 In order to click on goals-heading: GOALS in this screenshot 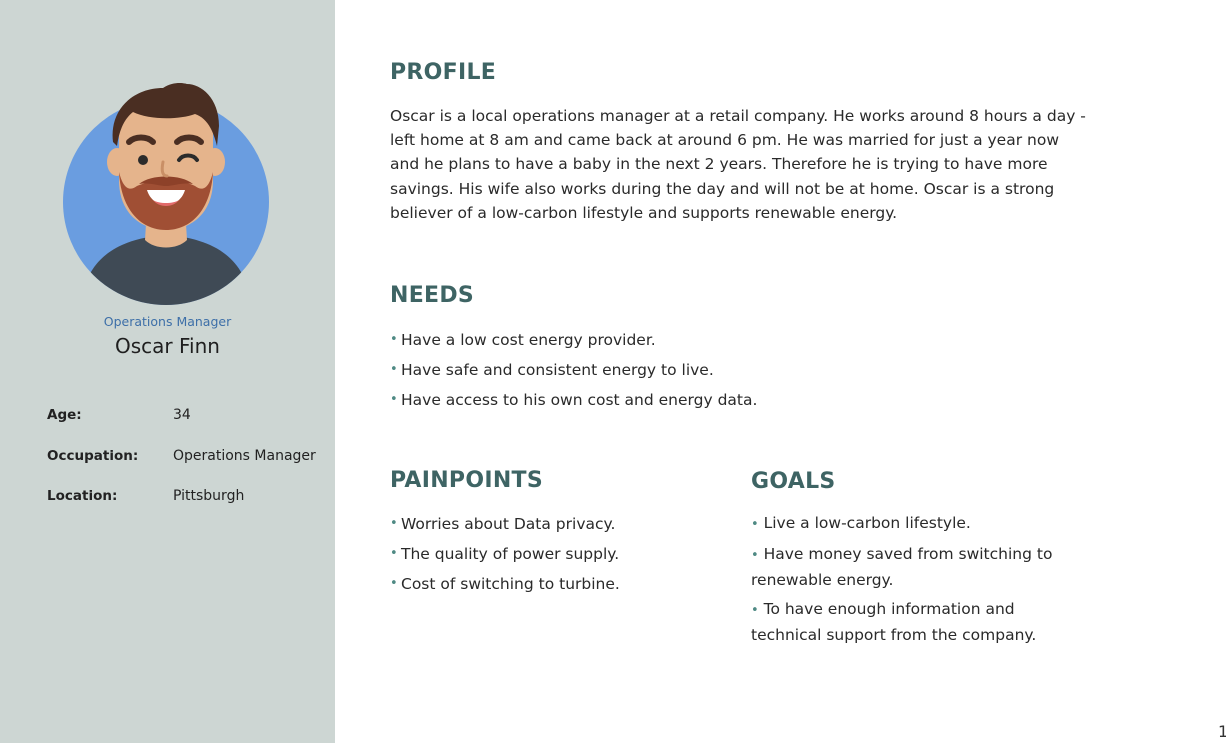, I will do `click(793, 481)`.